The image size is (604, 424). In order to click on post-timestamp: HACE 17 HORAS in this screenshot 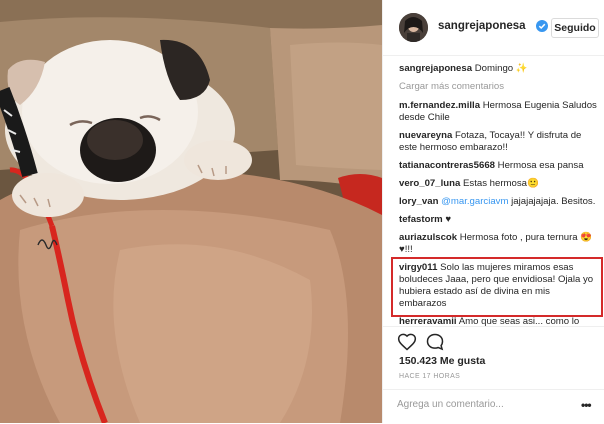, I will do `click(430, 376)`.